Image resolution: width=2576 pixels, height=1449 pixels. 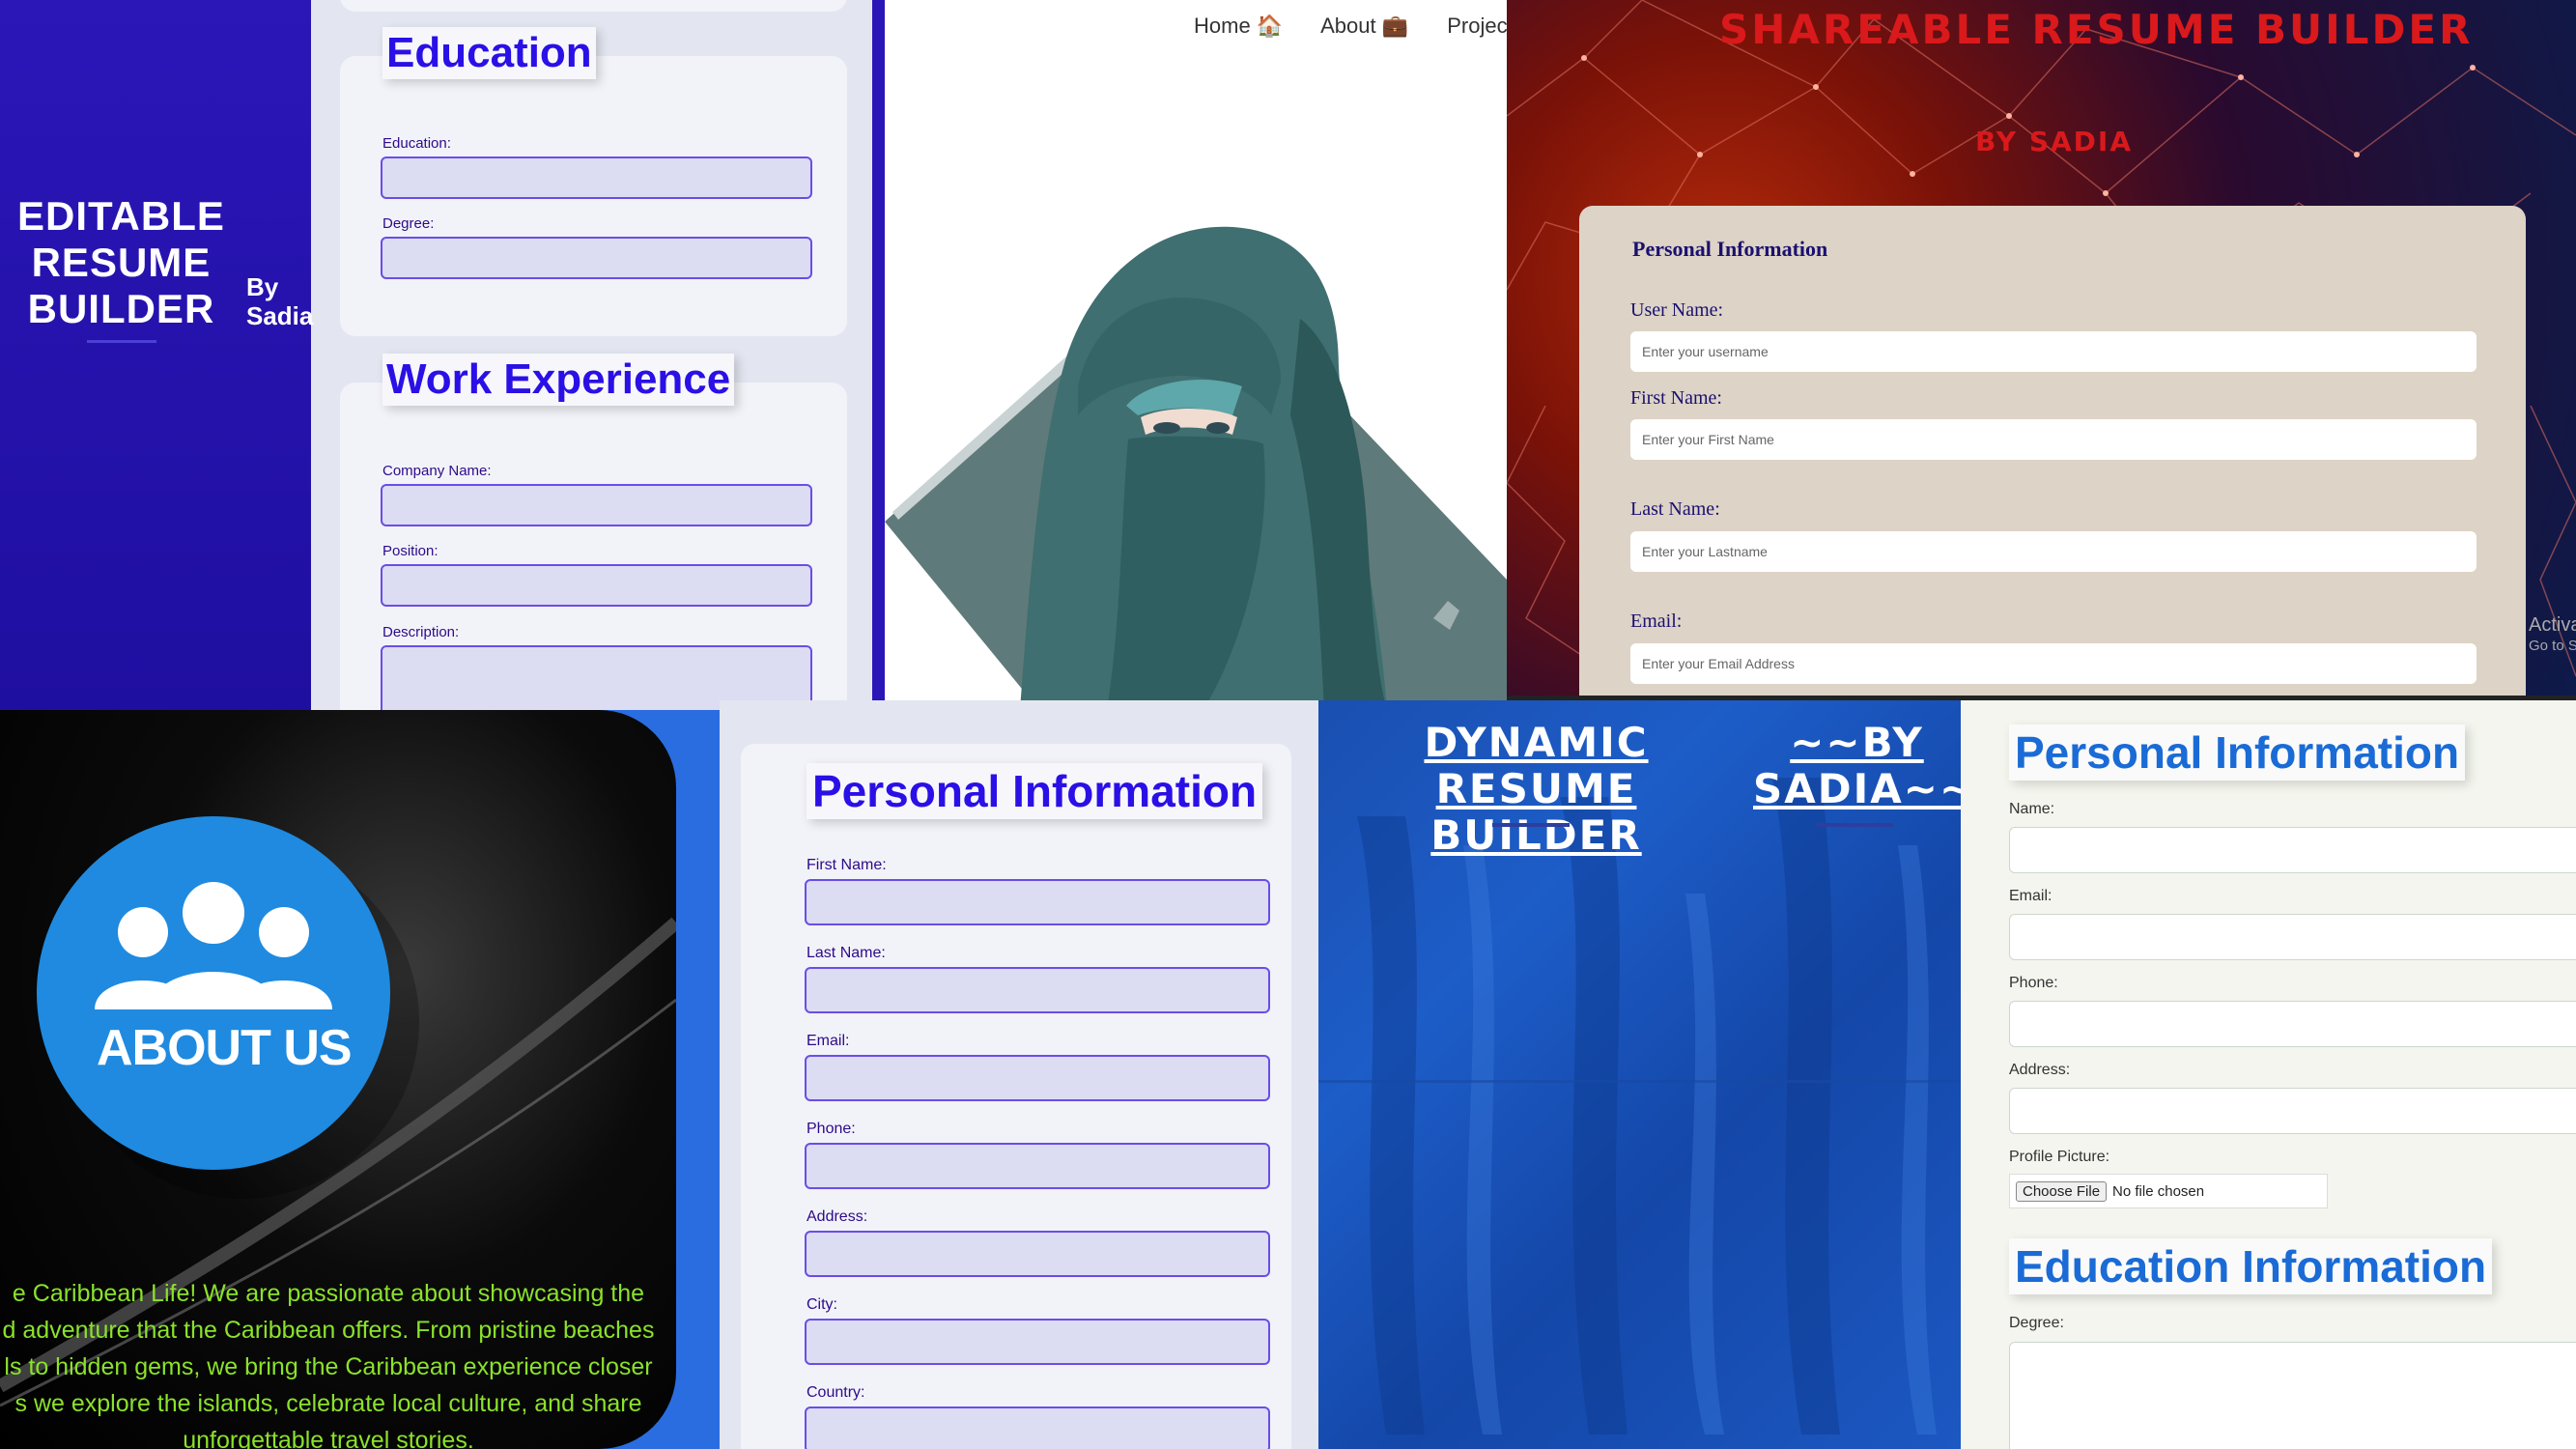 What do you see at coordinates (2158, 1191) in the screenshot?
I see `file-status: No file chosen` at bounding box center [2158, 1191].